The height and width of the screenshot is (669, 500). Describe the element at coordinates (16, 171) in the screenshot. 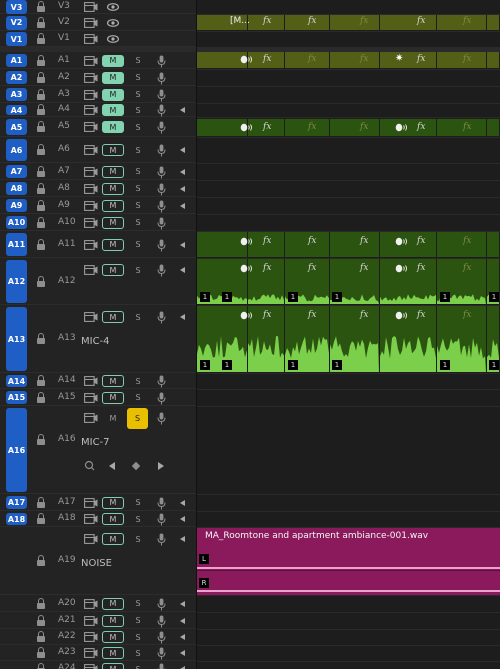

I see `track-target-toggle: A7` at that location.